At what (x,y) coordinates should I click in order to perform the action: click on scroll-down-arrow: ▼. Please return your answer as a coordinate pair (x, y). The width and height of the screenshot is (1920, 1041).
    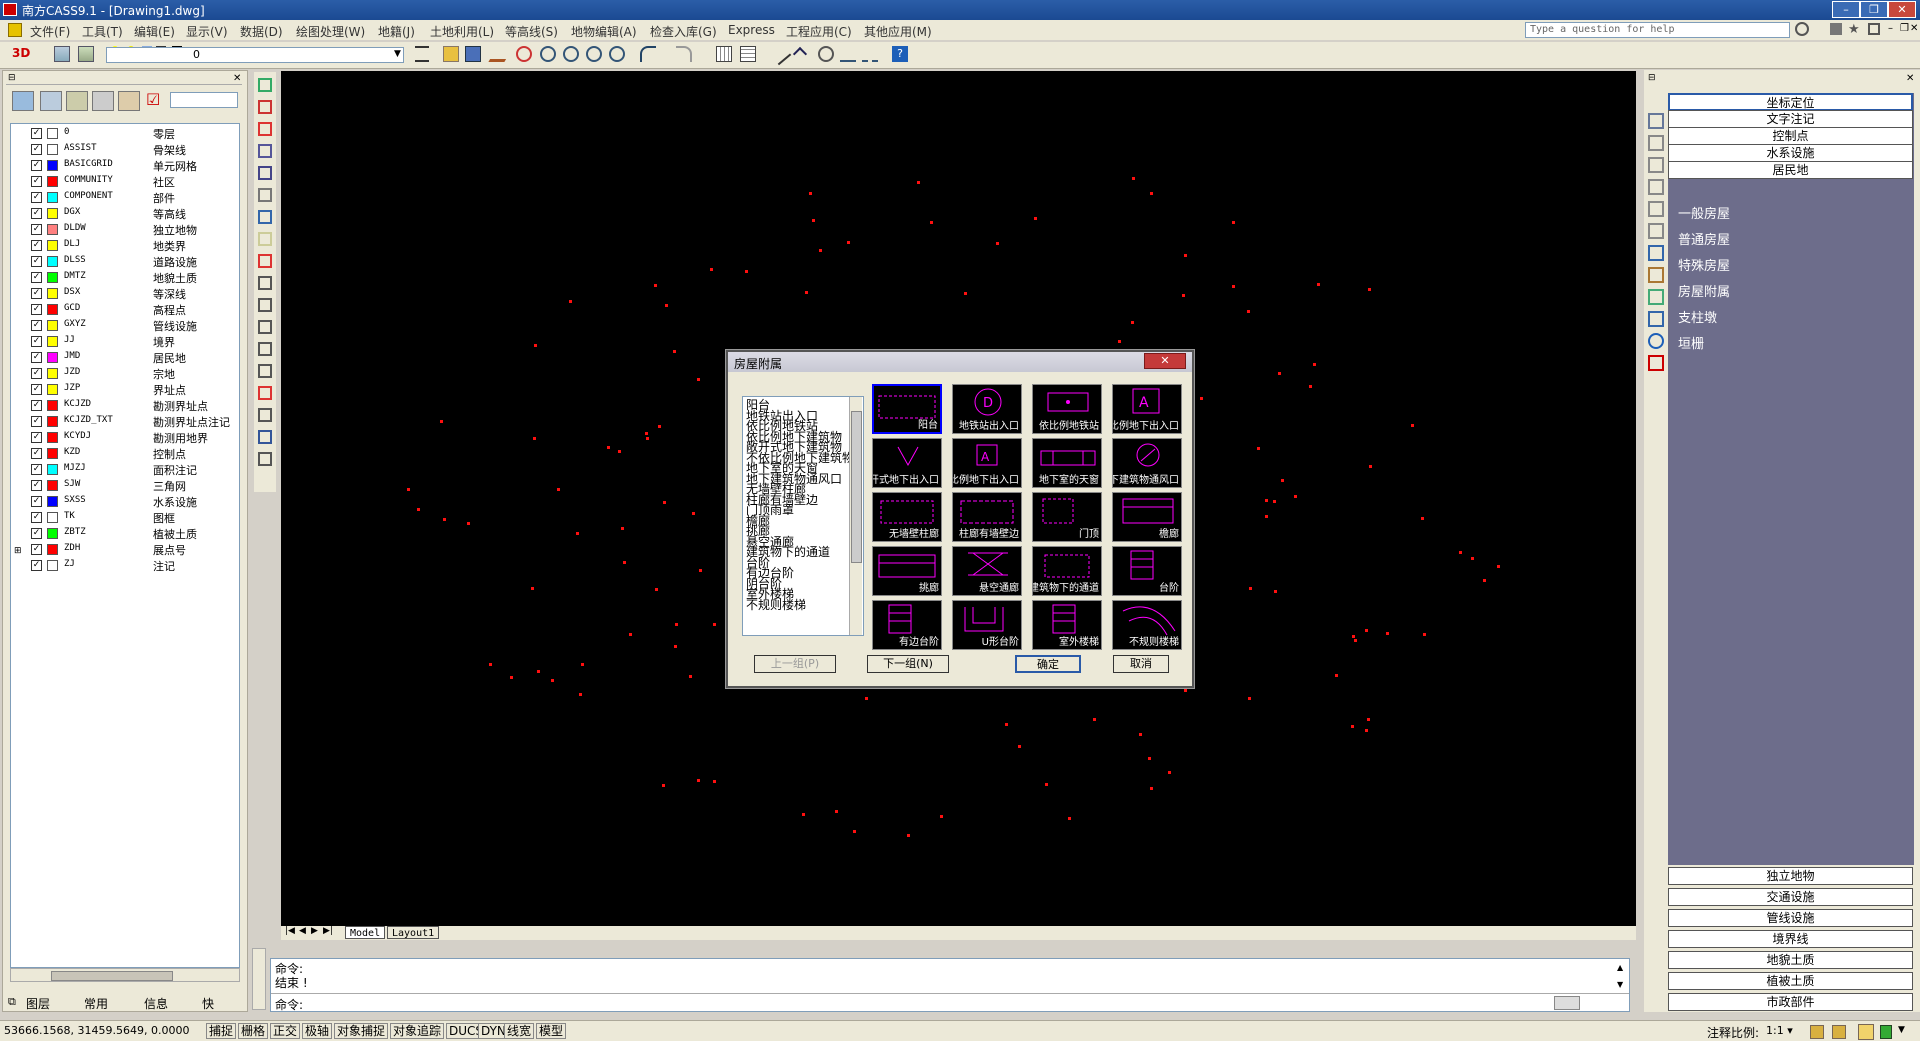
    Looking at the image, I should click on (1620, 984).